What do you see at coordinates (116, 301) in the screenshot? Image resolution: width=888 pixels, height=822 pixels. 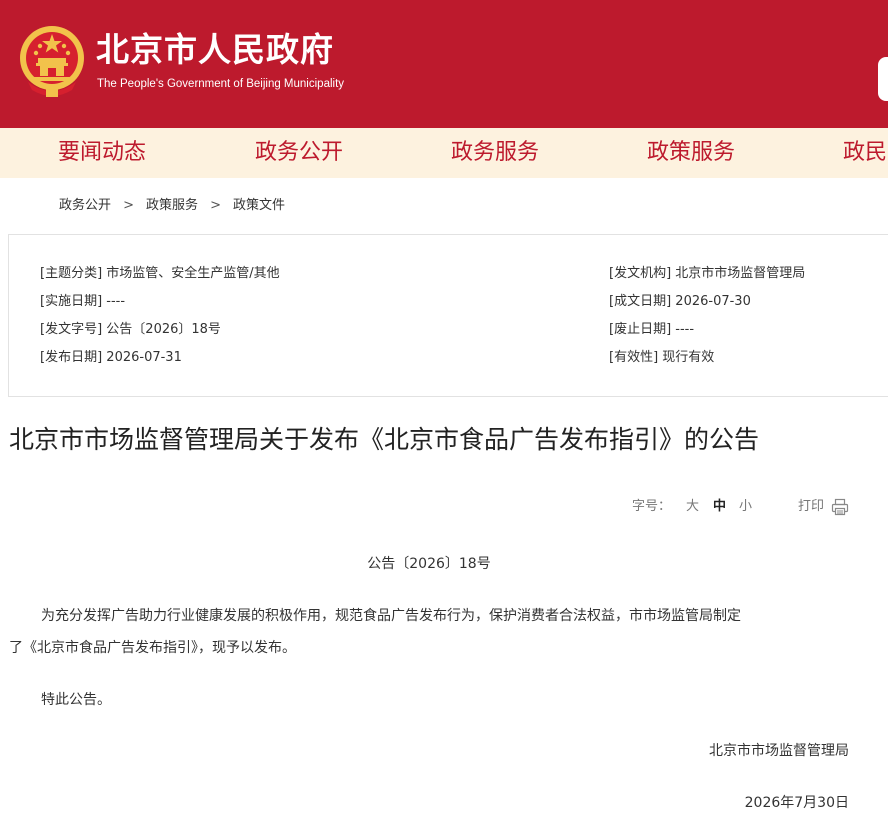 I see `meta-effective-date-value: ----` at bounding box center [116, 301].